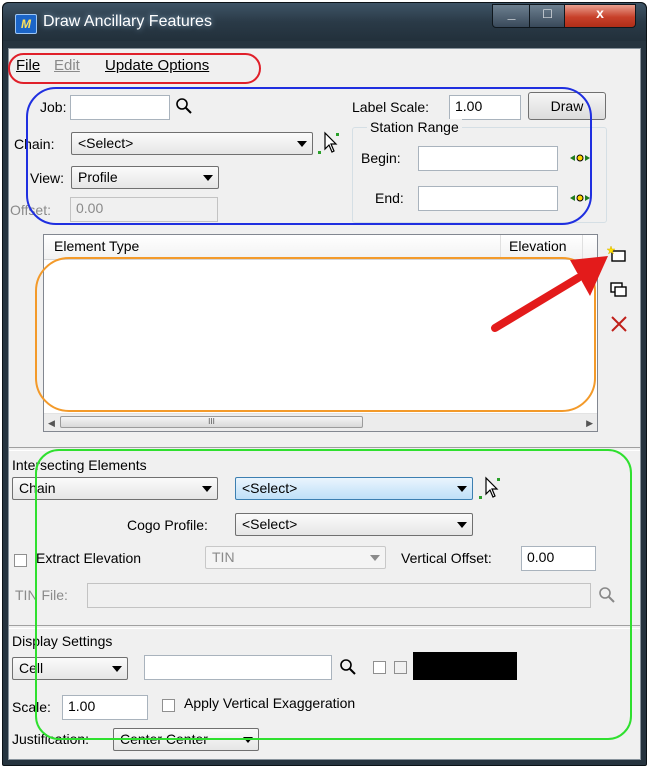  I want to click on offset-label: Offset:, so click(30, 210).